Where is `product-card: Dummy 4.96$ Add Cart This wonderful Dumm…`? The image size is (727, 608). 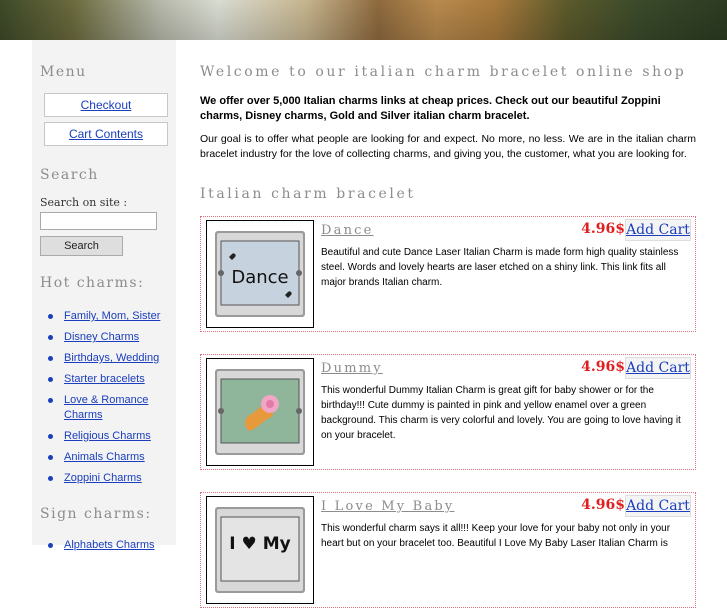 product-card: Dummy 4.96$ Add Cart This wonderful Dumm… is located at coordinates (448, 412).